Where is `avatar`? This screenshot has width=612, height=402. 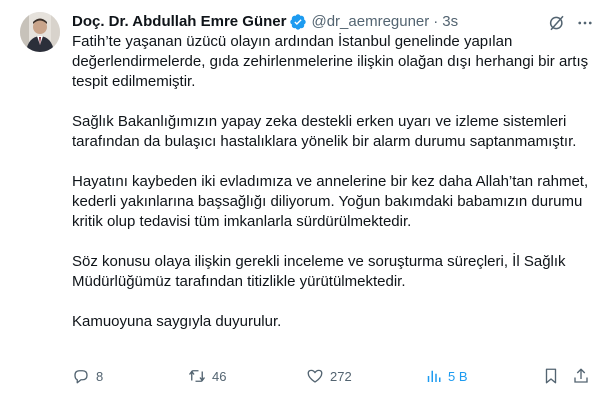
avatar is located at coordinates (40, 32).